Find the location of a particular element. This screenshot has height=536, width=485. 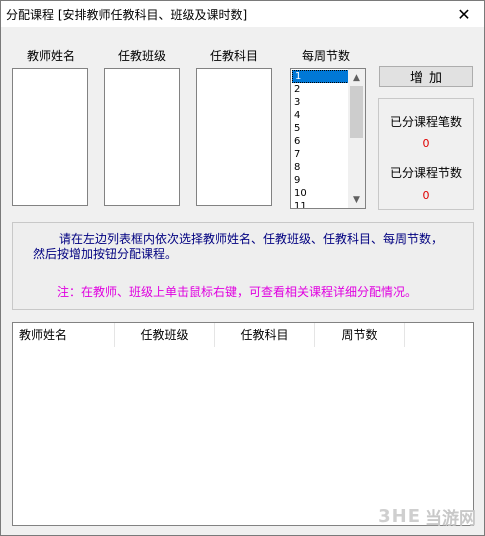

window-title: 分配课程 [安排教师任教科目、班级及课时数] is located at coordinates (127, 15).